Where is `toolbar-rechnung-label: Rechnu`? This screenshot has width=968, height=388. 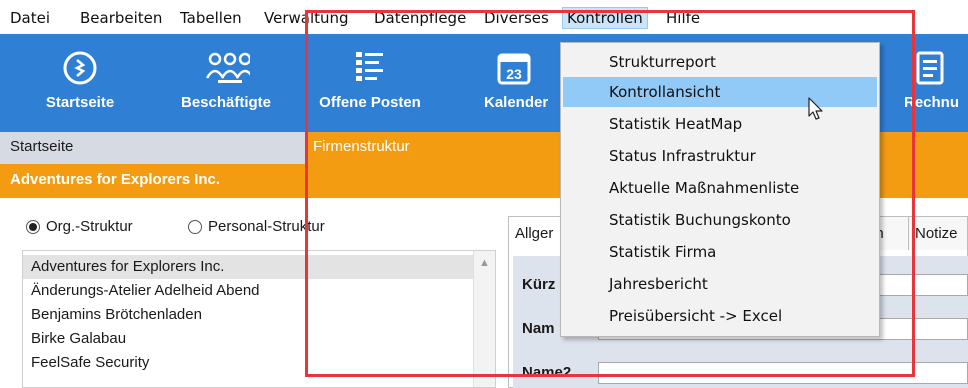
toolbar-rechnung-label: Rechnu is located at coordinates (932, 102).